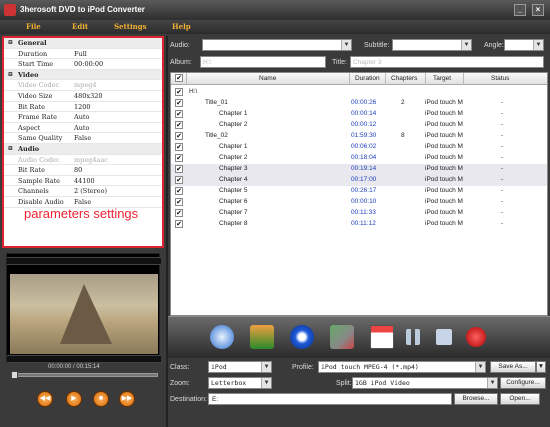 The image size is (550, 427). I want to click on angle-select: ▼, so click(524, 45).